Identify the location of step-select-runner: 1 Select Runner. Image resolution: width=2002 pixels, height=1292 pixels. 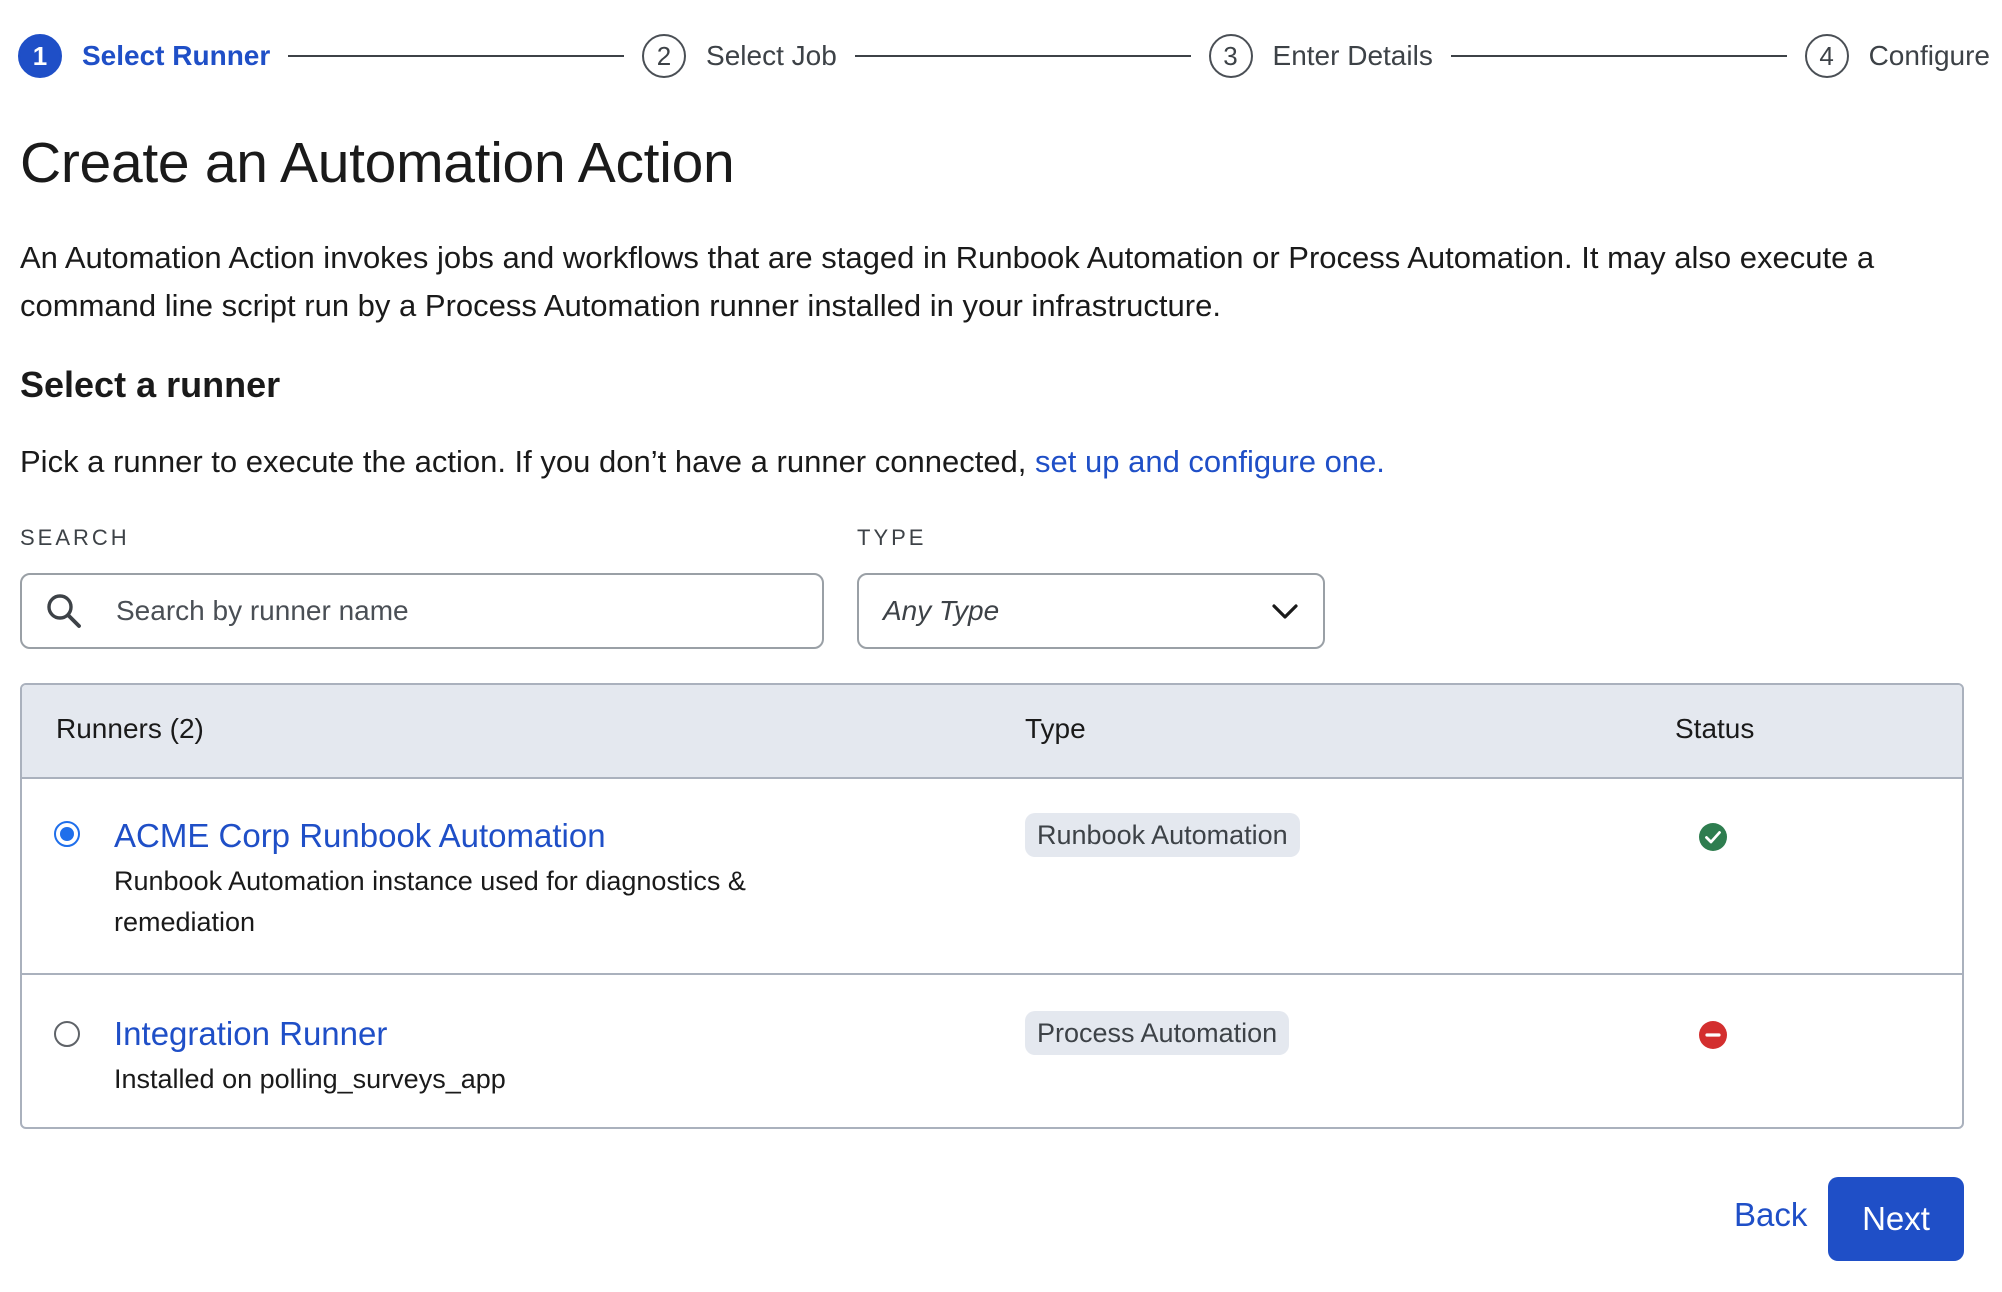
(144, 56).